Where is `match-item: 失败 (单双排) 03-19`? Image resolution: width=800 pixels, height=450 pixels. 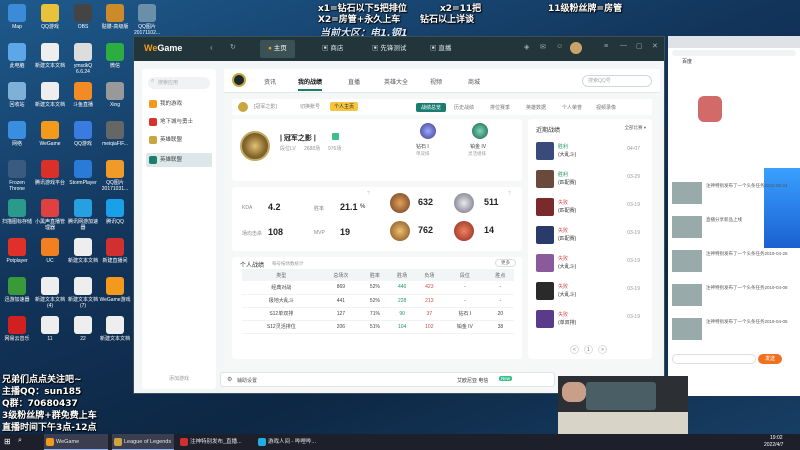
match-item: 失败 (单双排) 03-19 is located at coordinates (588, 319).